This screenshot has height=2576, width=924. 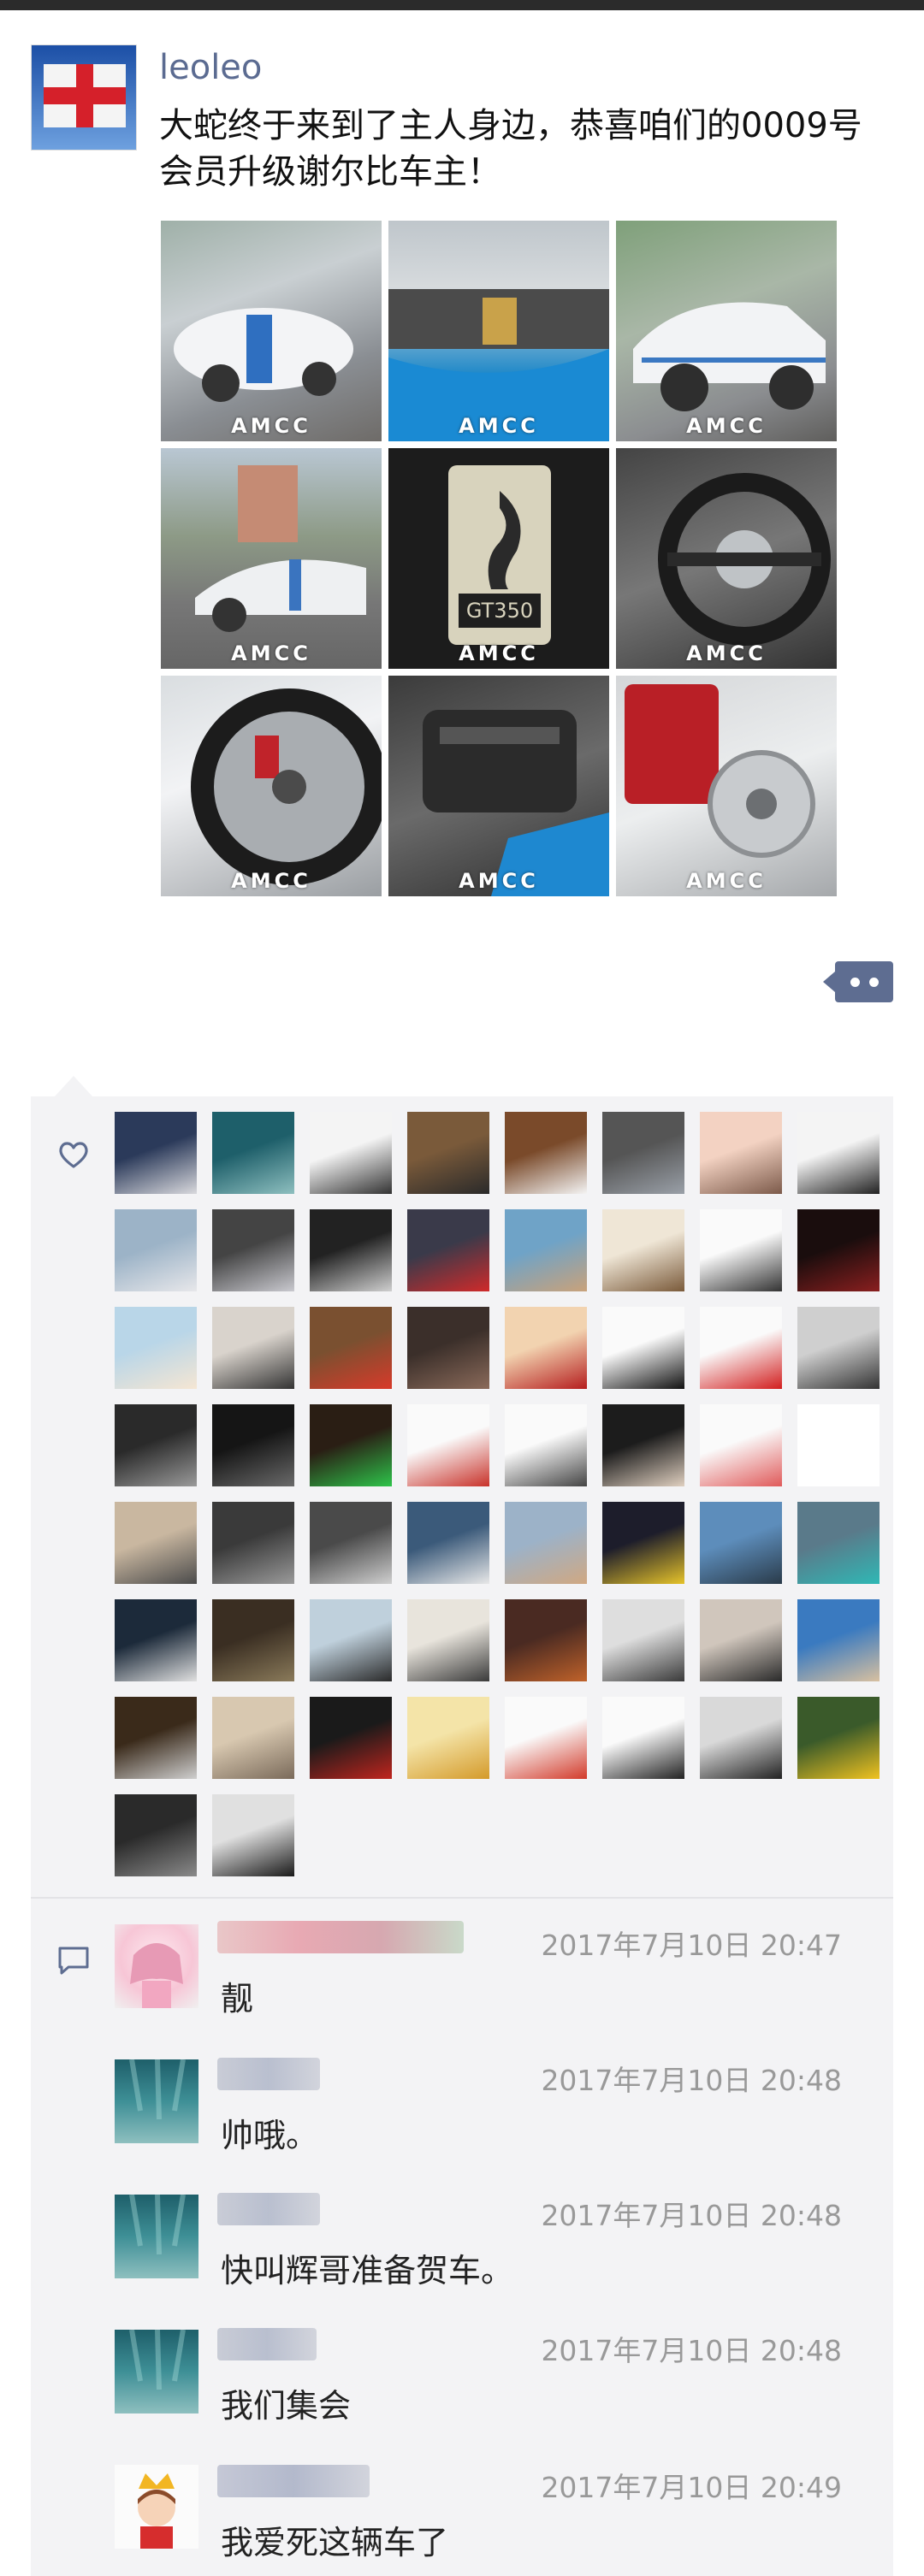 I want to click on poster-username: leoleo, so click(x=210, y=67).